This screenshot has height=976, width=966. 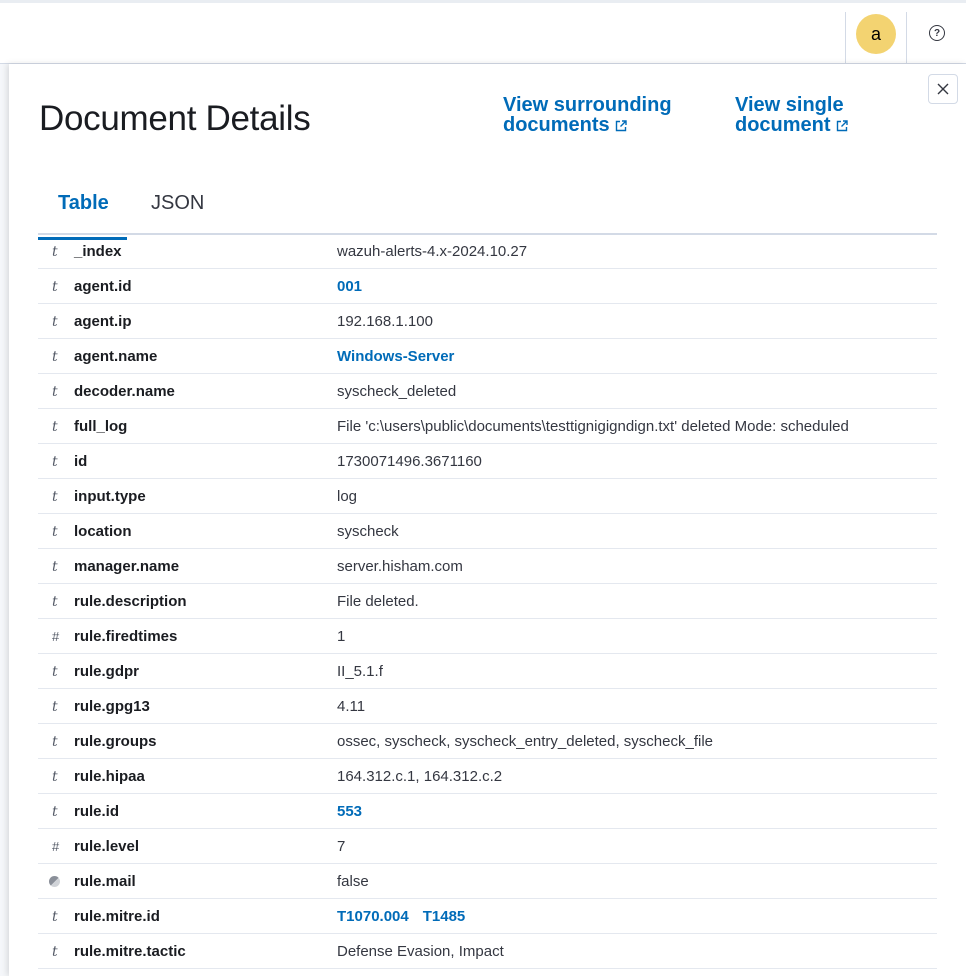 I want to click on field-value: 1, so click(x=341, y=636).